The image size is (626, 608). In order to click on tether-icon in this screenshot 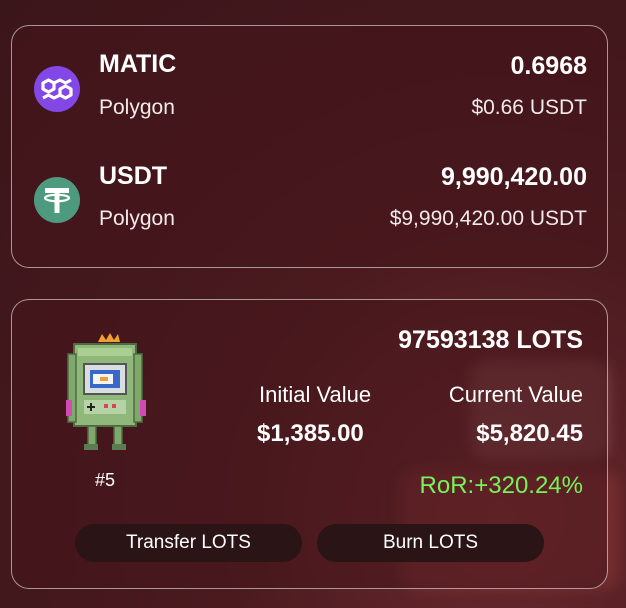, I will do `click(57, 200)`.